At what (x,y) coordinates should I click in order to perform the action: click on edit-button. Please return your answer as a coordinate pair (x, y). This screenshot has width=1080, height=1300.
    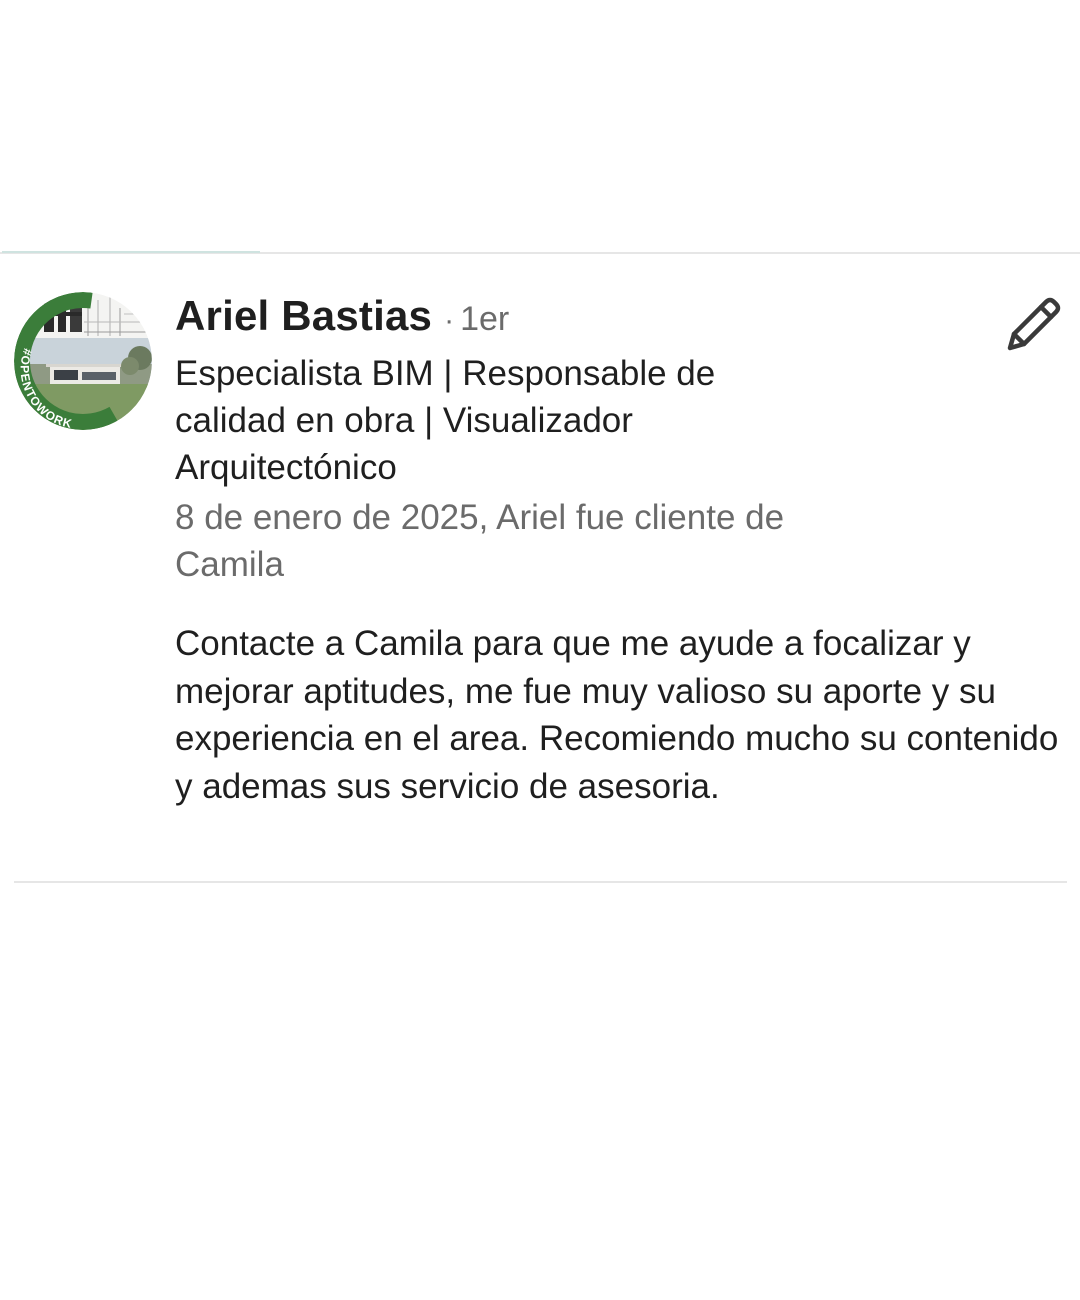
    Looking at the image, I should click on (1032, 326).